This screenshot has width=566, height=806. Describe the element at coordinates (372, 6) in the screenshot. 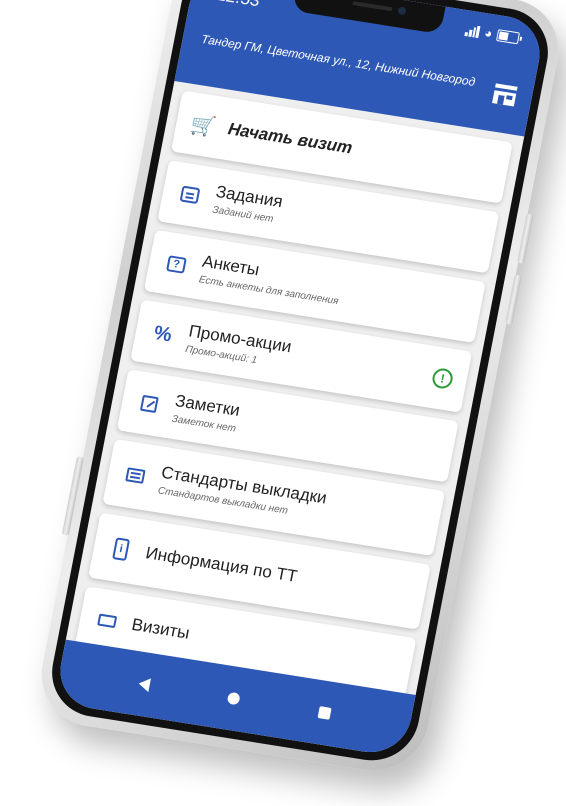

I see `speaker` at that location.